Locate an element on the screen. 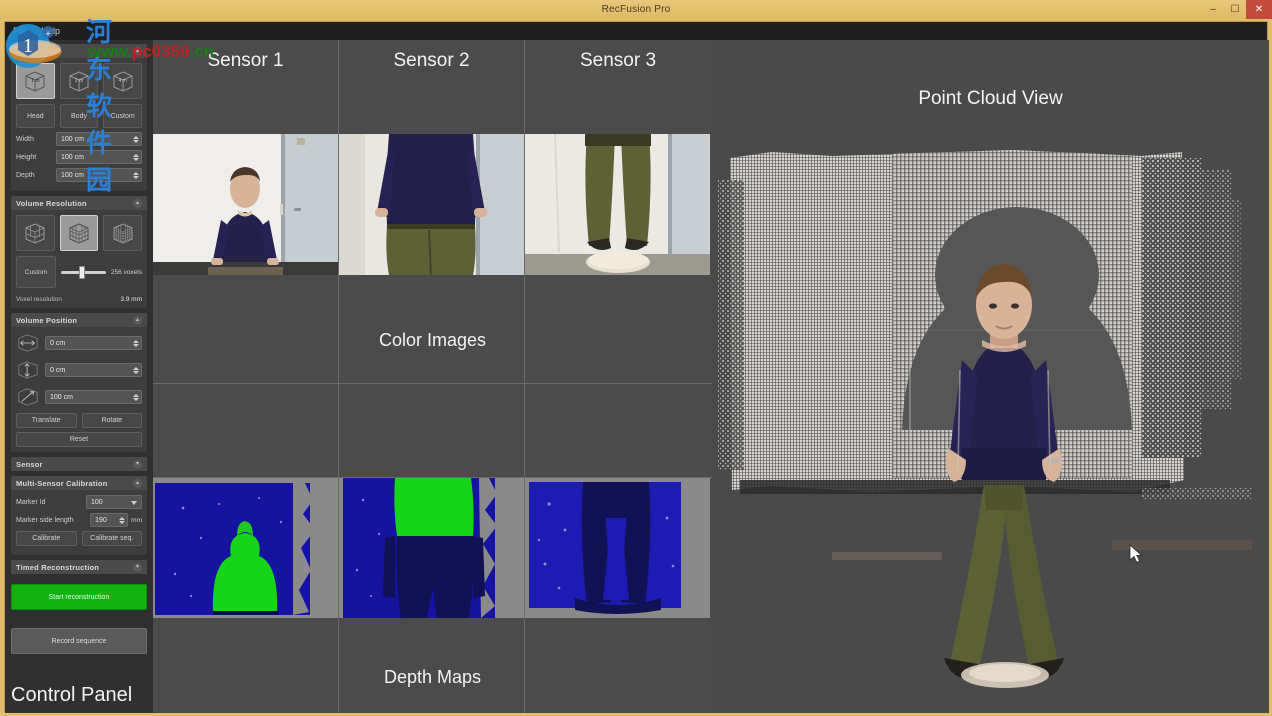 This screenshot has height=716, width=1272. resolution-slider is located at coordinates (83, 272).